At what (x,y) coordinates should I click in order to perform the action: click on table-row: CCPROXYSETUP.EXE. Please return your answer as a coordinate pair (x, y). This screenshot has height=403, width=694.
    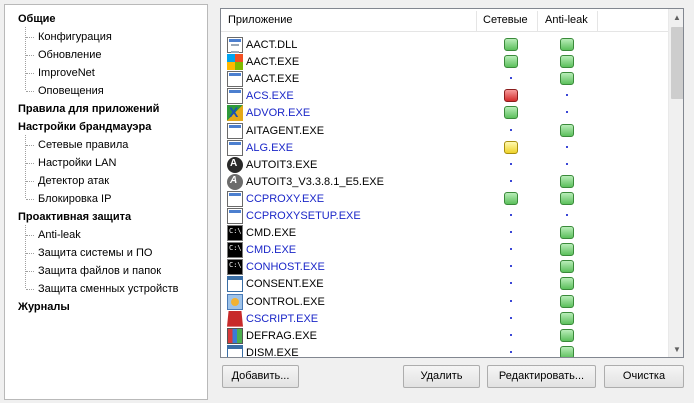
    Looking at the image, I should click on (444, 216).